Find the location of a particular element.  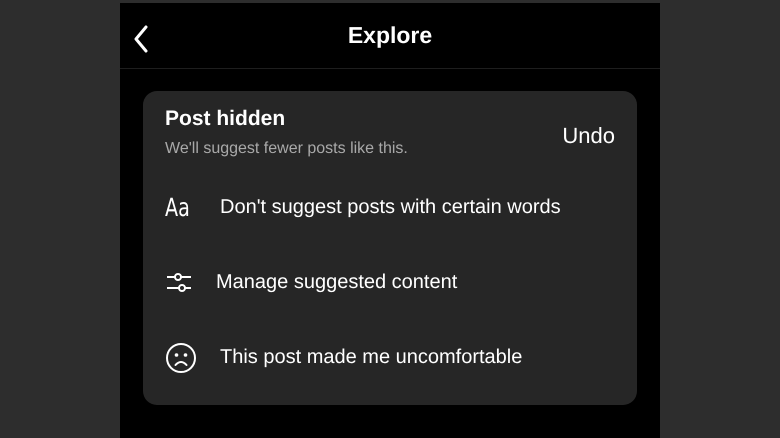

option-link: Manage suggested content is located at coordinates (337, 282).